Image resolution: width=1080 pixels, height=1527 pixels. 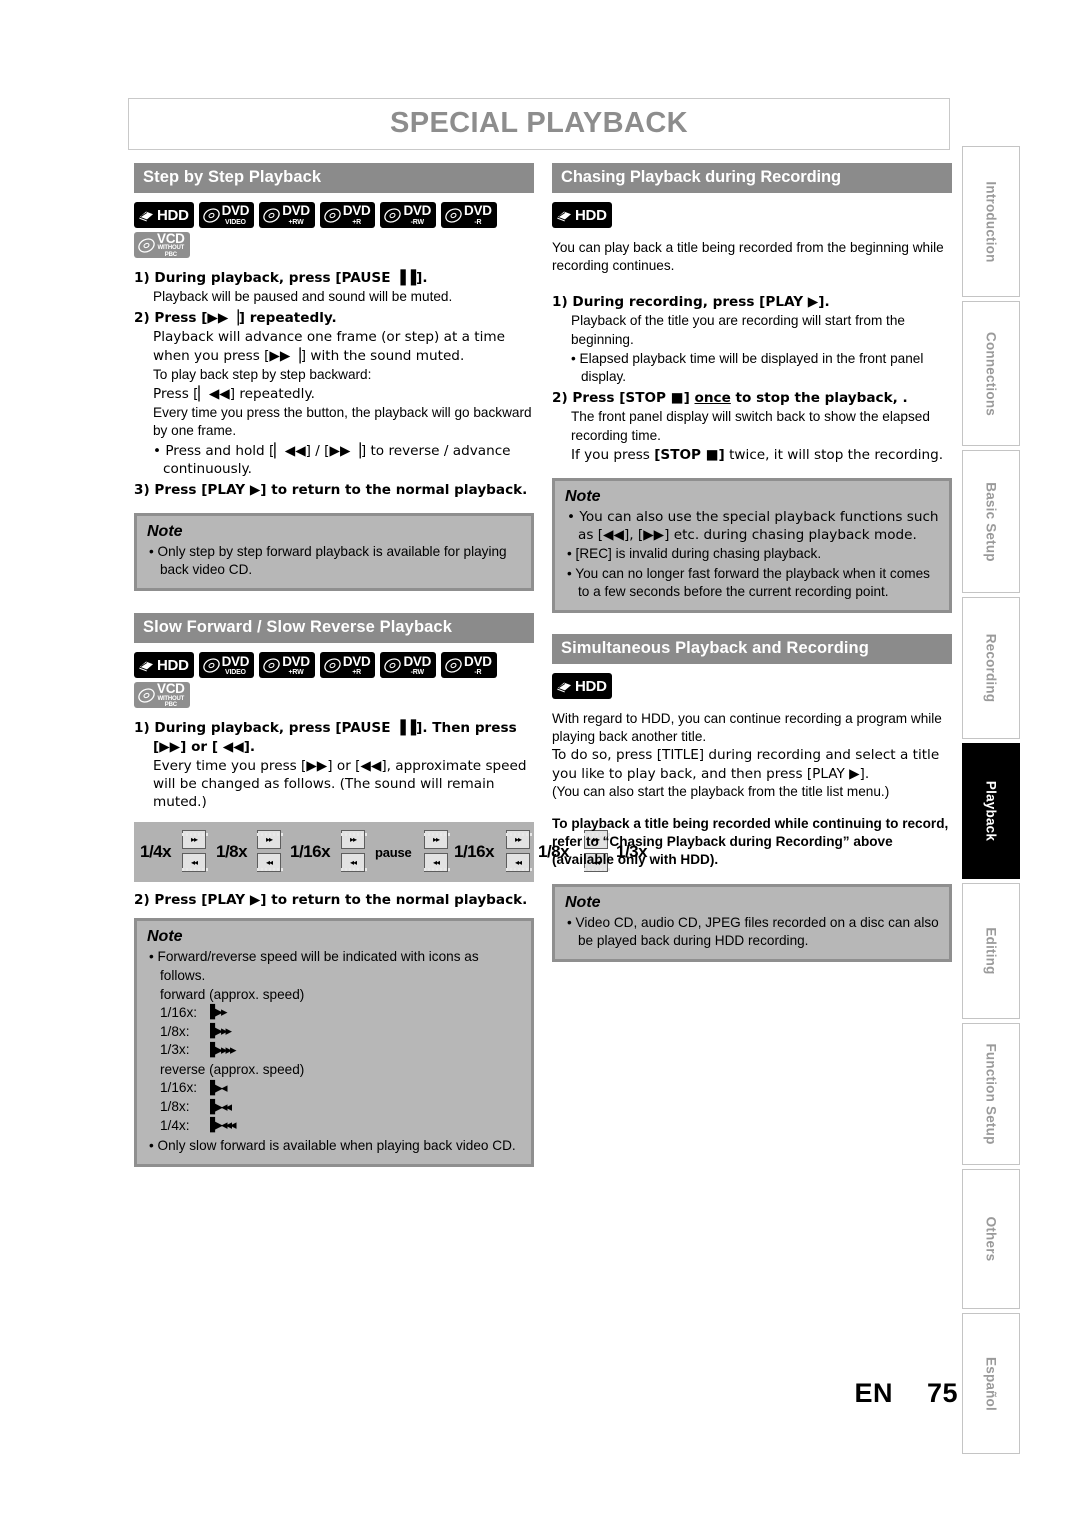 I want to click on media-badge-label: DVD VIDEO, so click(x=236, y=666).